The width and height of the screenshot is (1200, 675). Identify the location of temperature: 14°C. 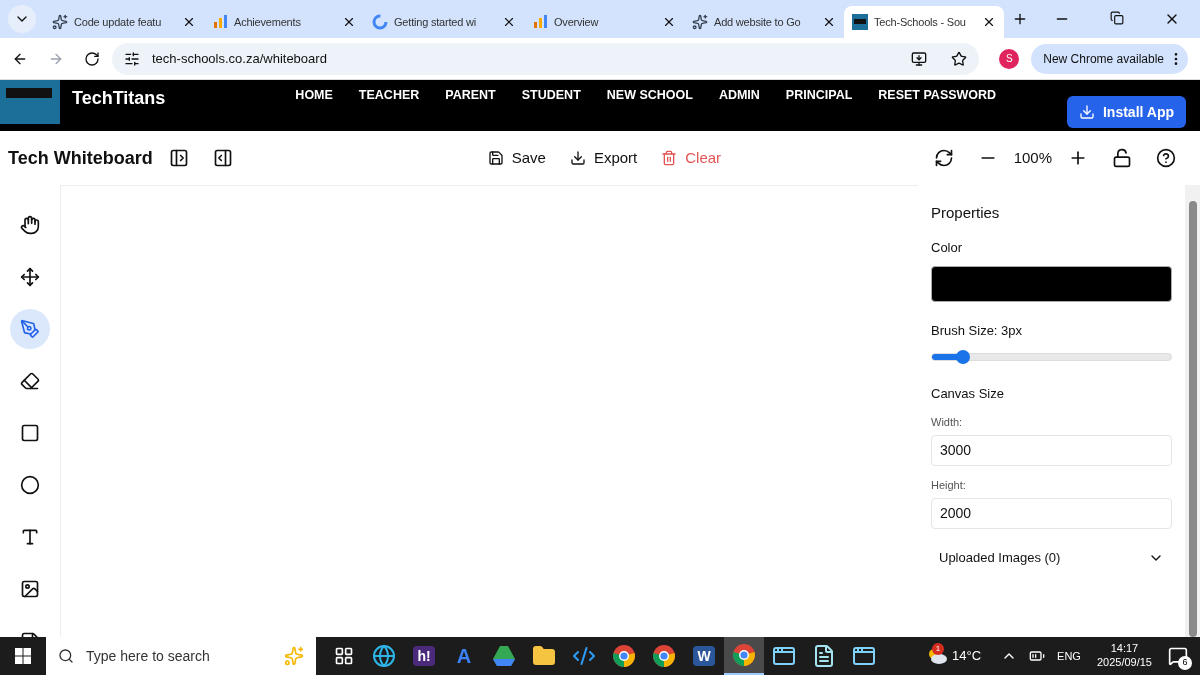
(967, 656).